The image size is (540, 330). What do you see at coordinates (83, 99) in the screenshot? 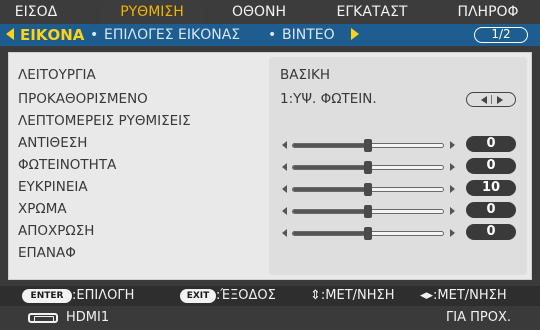
I see `preset-label: ΠΡΟΚΑΘΟΡΙΣΜΕΝΟ` at bounding box center [83, 99].